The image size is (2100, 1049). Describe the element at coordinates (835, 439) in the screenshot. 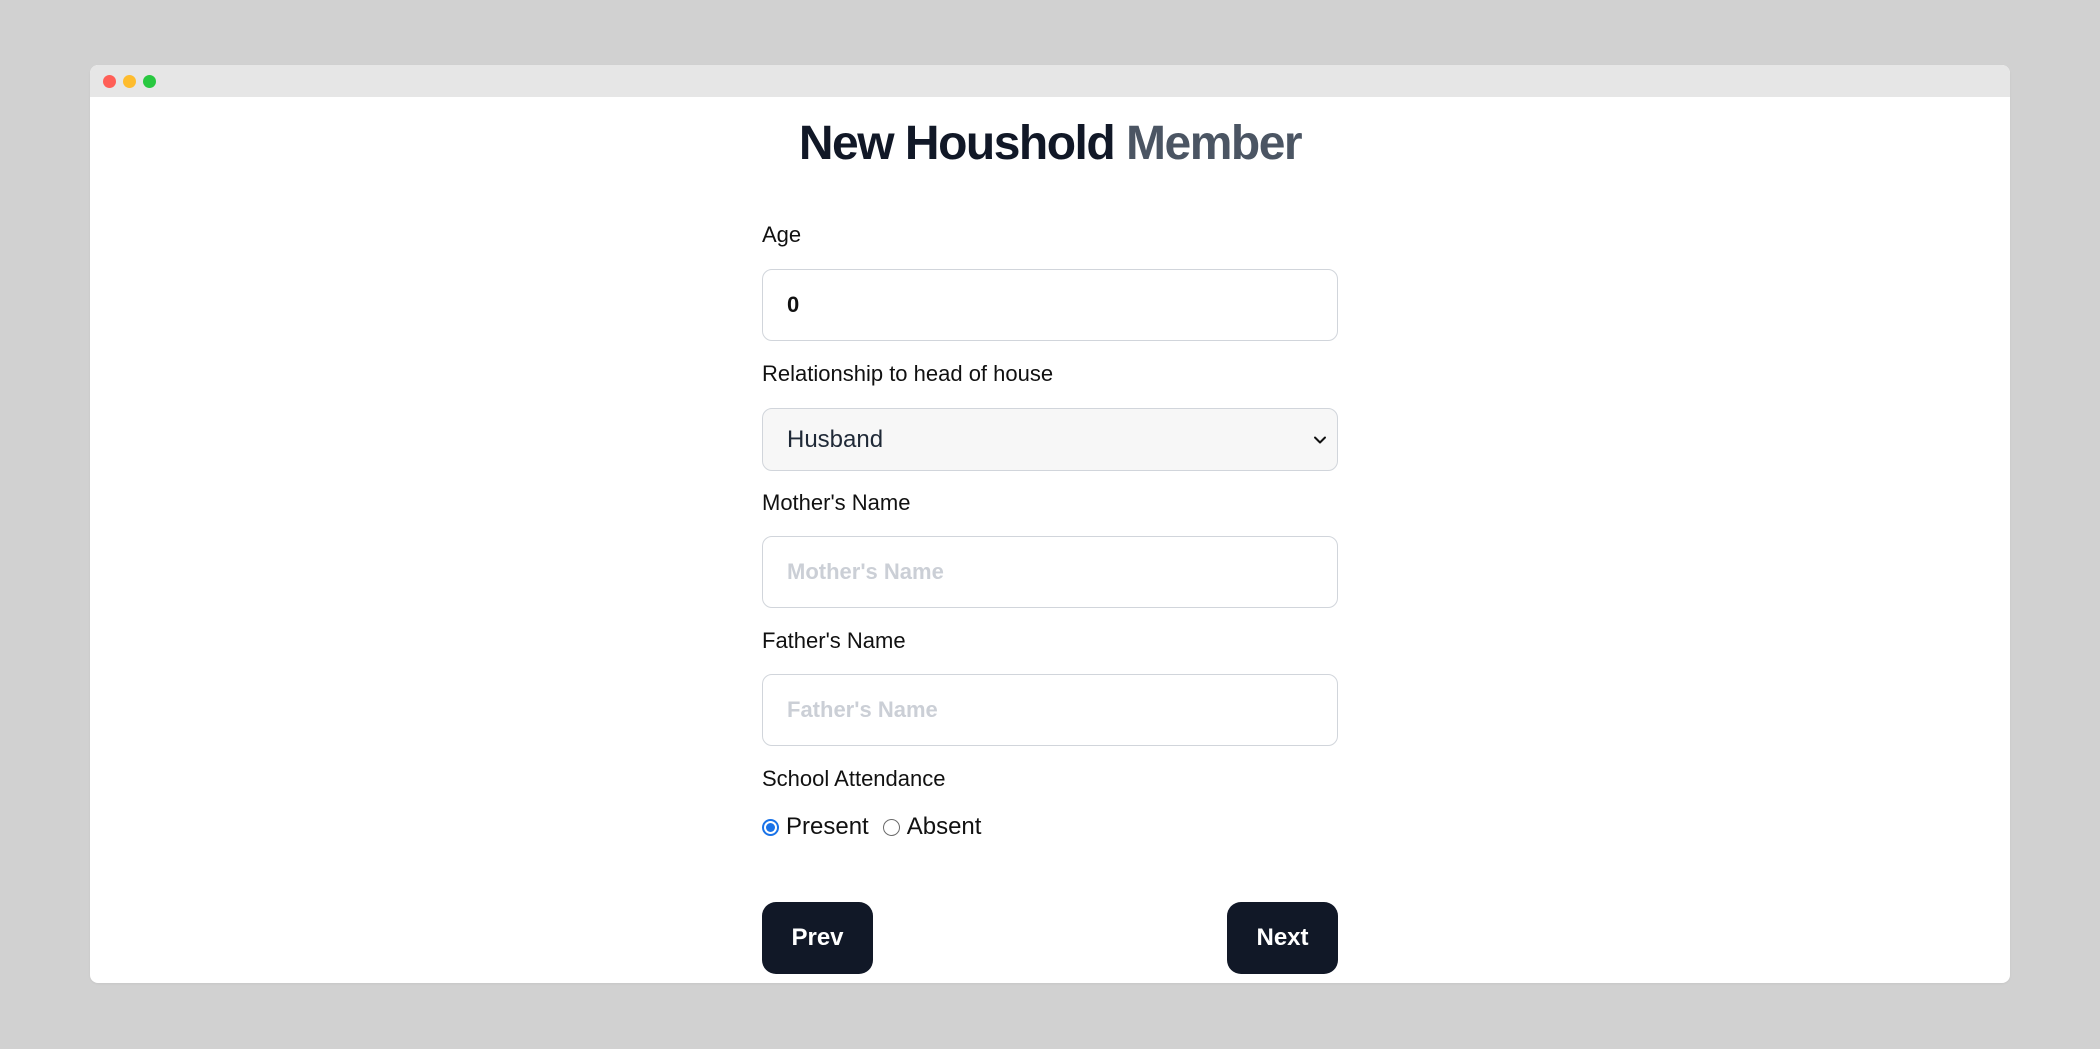

I see `relationship-selected-value: Husband` at that location.